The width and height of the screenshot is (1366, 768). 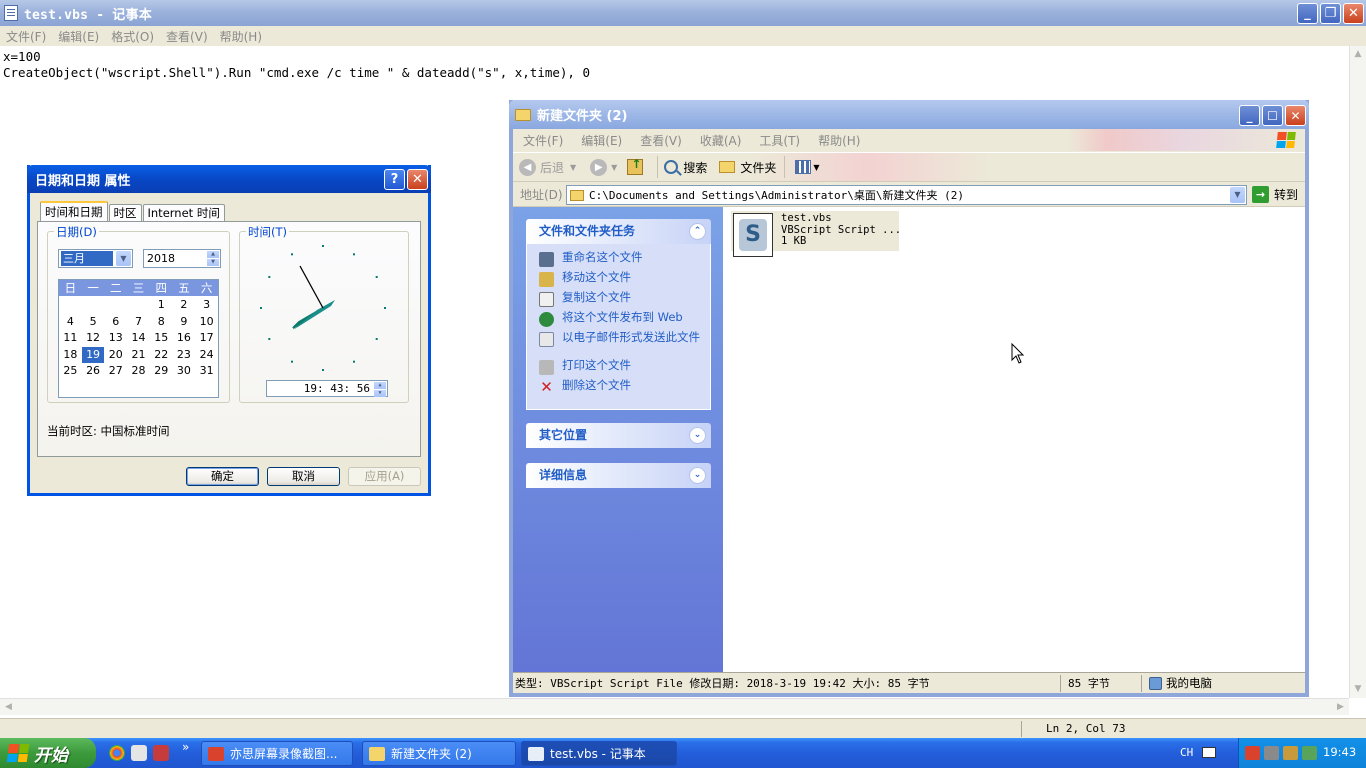 I want to click on calendar-day: 27, so click(x=115, y=371).